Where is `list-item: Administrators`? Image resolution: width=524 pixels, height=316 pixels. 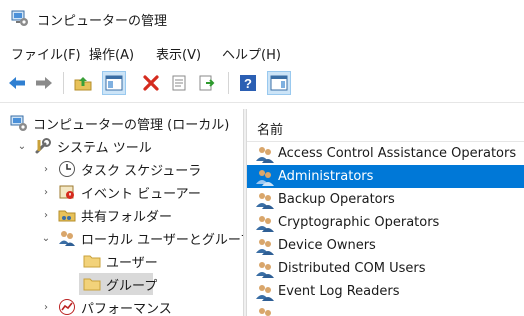
list-item: Administrators is located at coordinates (385, 176).